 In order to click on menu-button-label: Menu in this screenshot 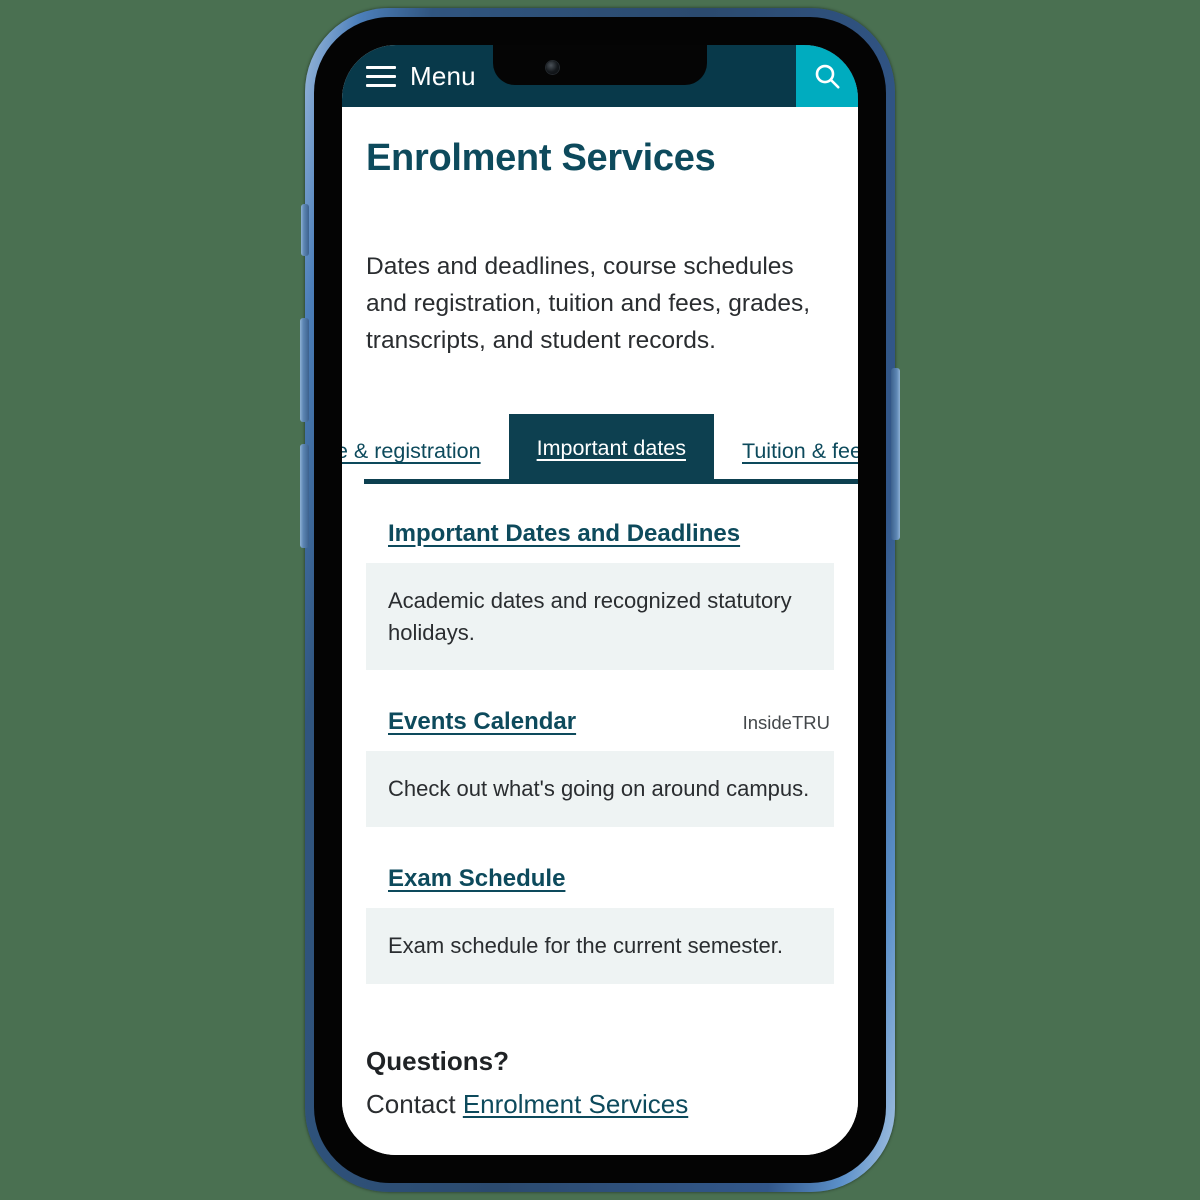, I will do `click(443, 75)`.